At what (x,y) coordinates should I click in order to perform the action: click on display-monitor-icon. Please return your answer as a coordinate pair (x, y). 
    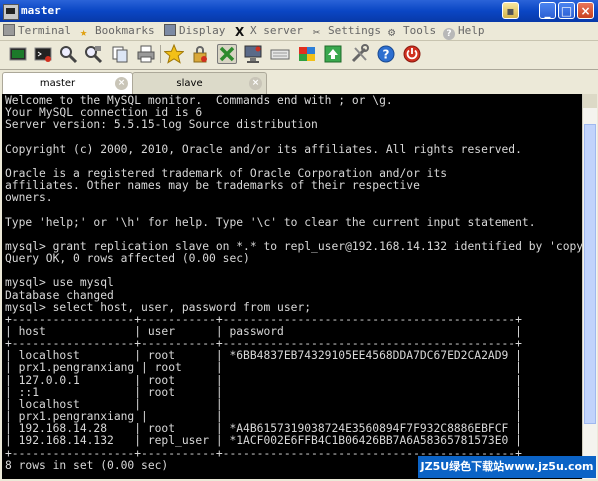
    Looking at the image, I should click on (253, 54).